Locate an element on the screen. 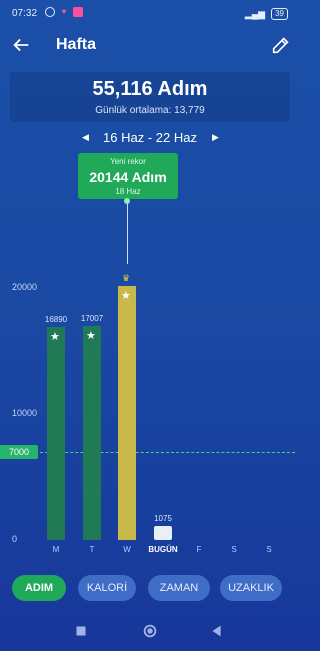 This screenshot has width=320, height=651. metric-tabs: ADIM KALORİ ZAMAN UZAKLIK is located at coordinates (150, 588).